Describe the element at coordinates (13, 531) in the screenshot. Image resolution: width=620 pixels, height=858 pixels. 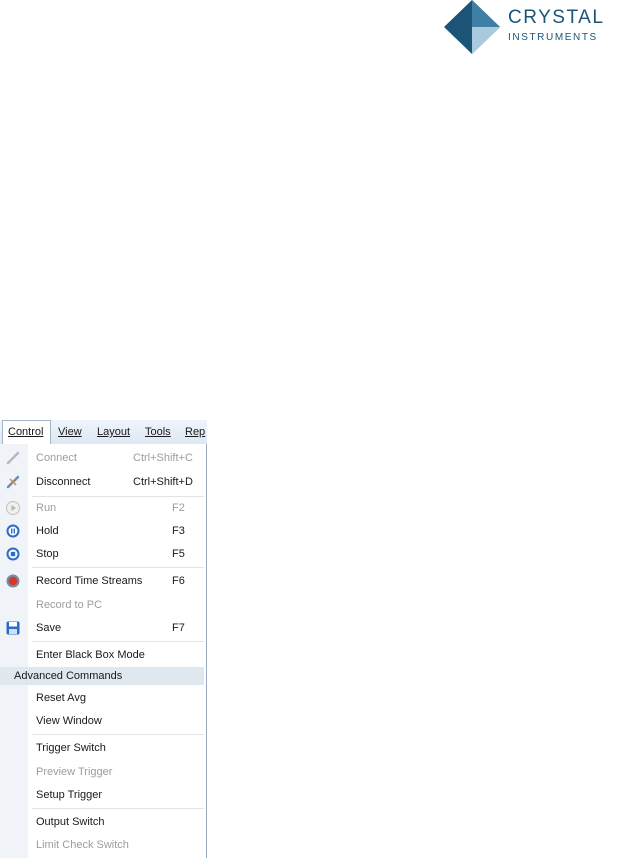
I see `pause-icon` at that location.